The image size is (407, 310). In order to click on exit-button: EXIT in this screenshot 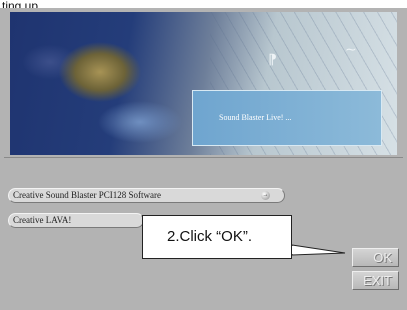, I will do `click(375, 280)`.